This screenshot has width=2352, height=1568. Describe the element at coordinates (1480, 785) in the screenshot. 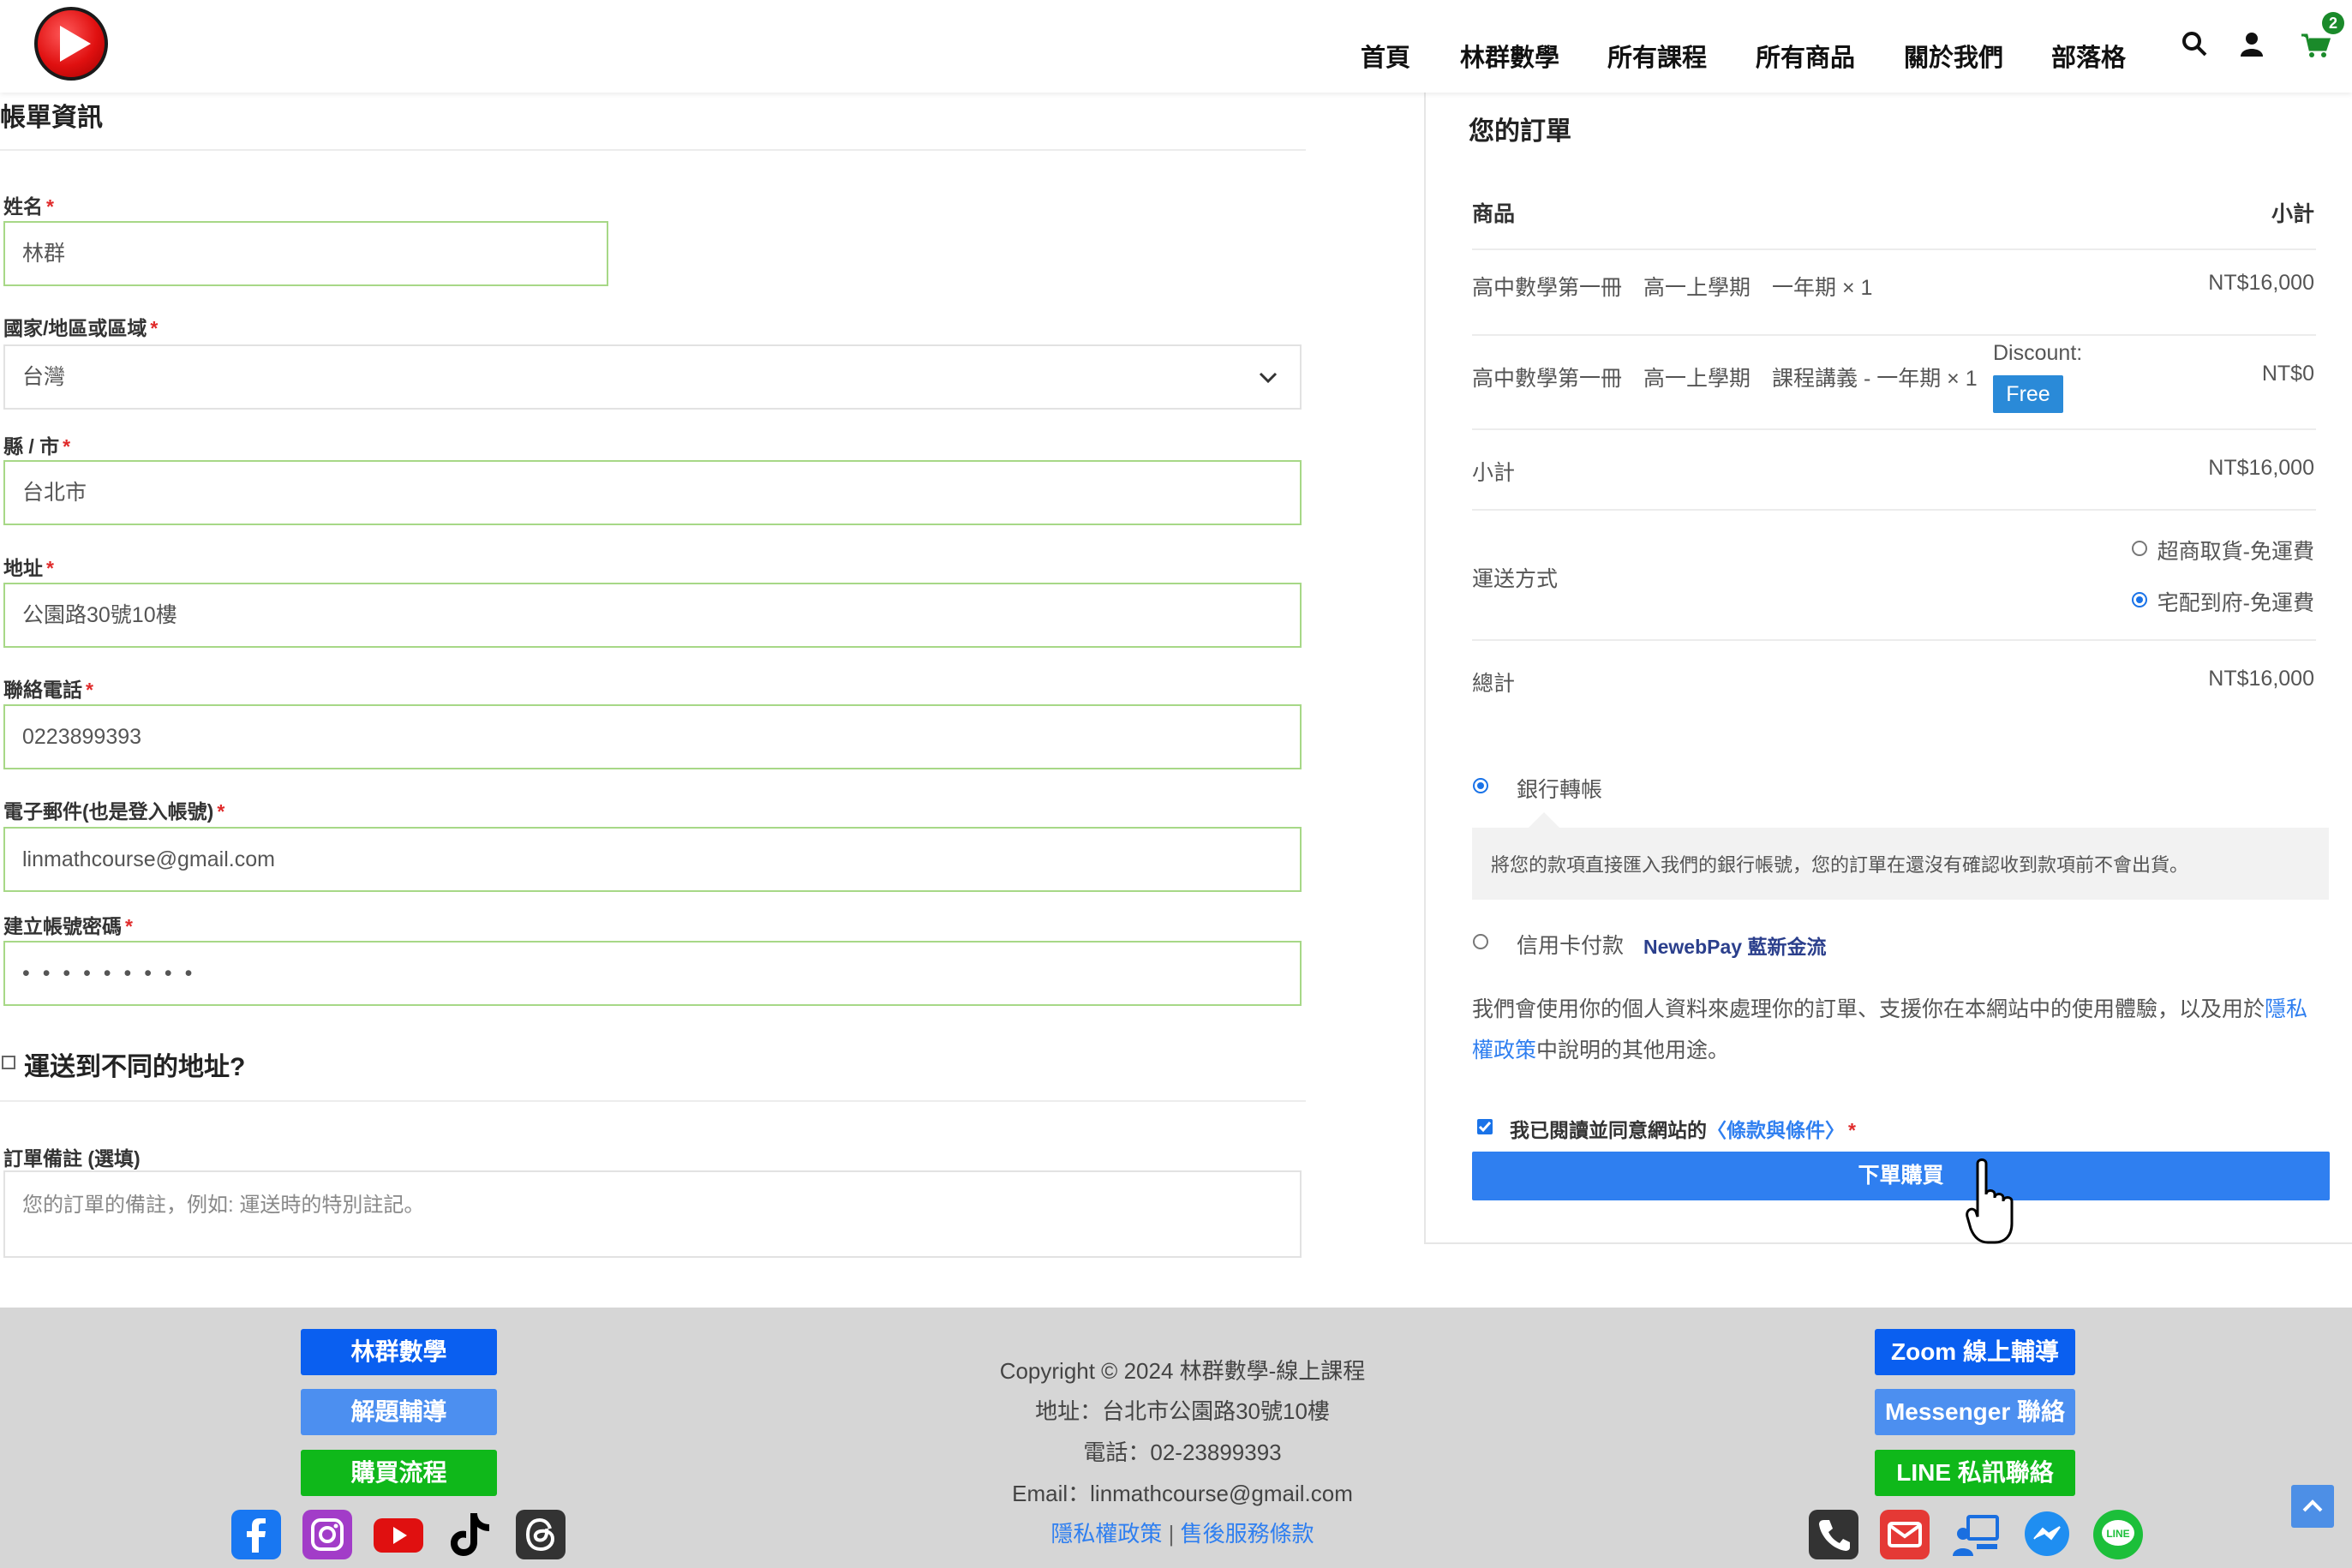

I see `payment-bank-radio` at that location.